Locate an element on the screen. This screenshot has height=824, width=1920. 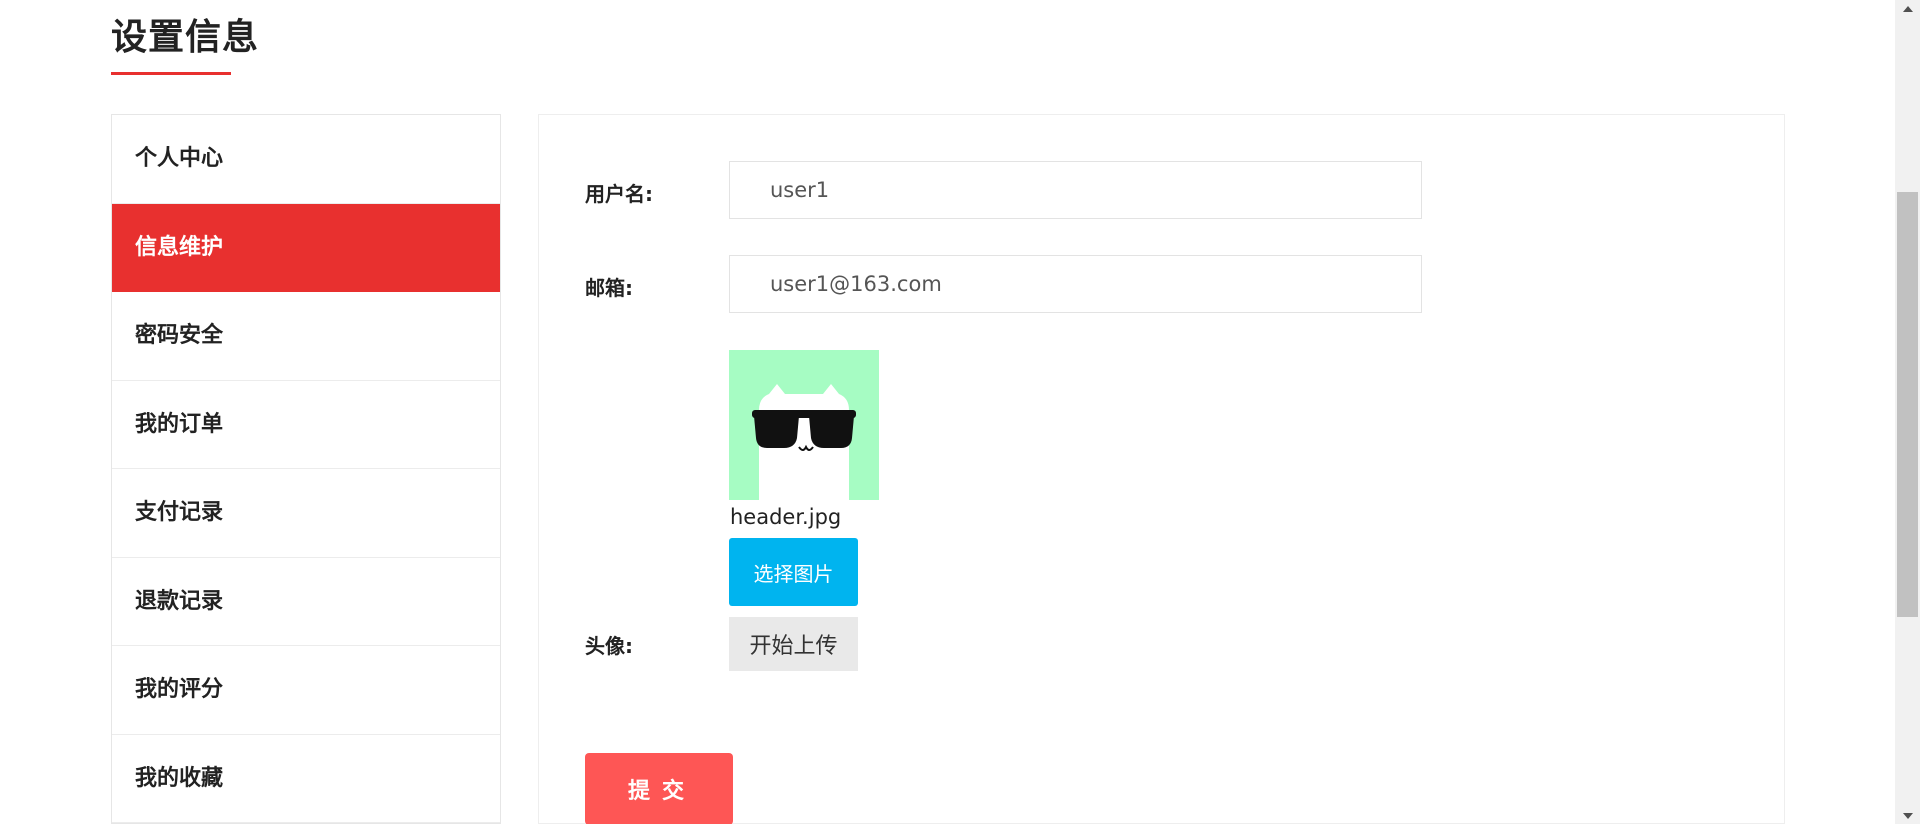
sidebar-item-label: 我的评分 is located at coordinates (179, 689).